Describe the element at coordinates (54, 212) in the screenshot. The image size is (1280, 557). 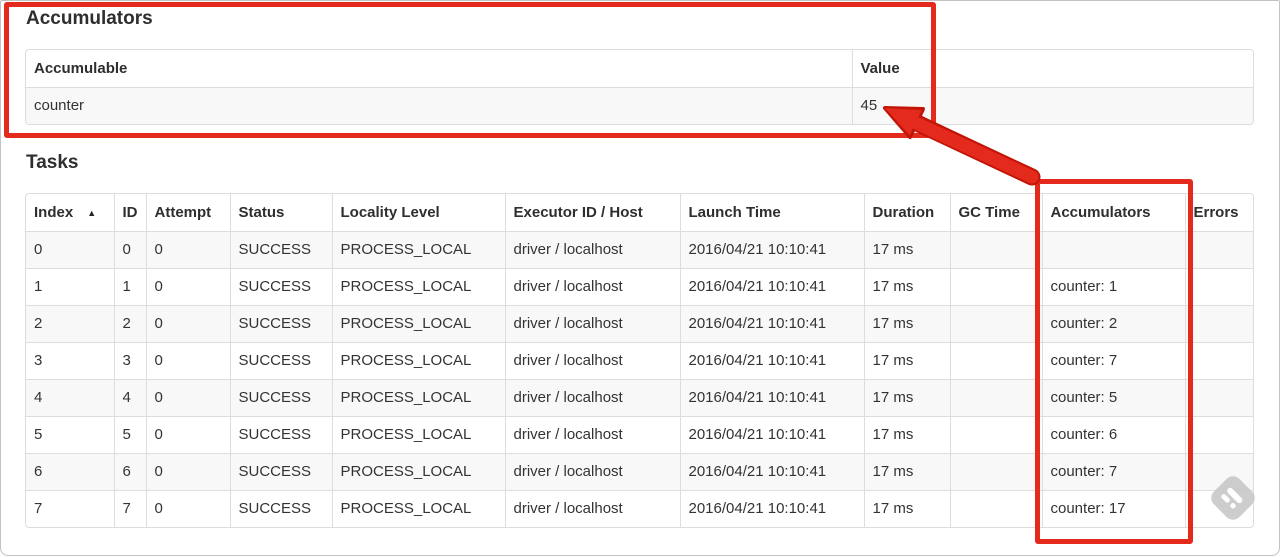
I see `column-header-index-label: Index` at that location.